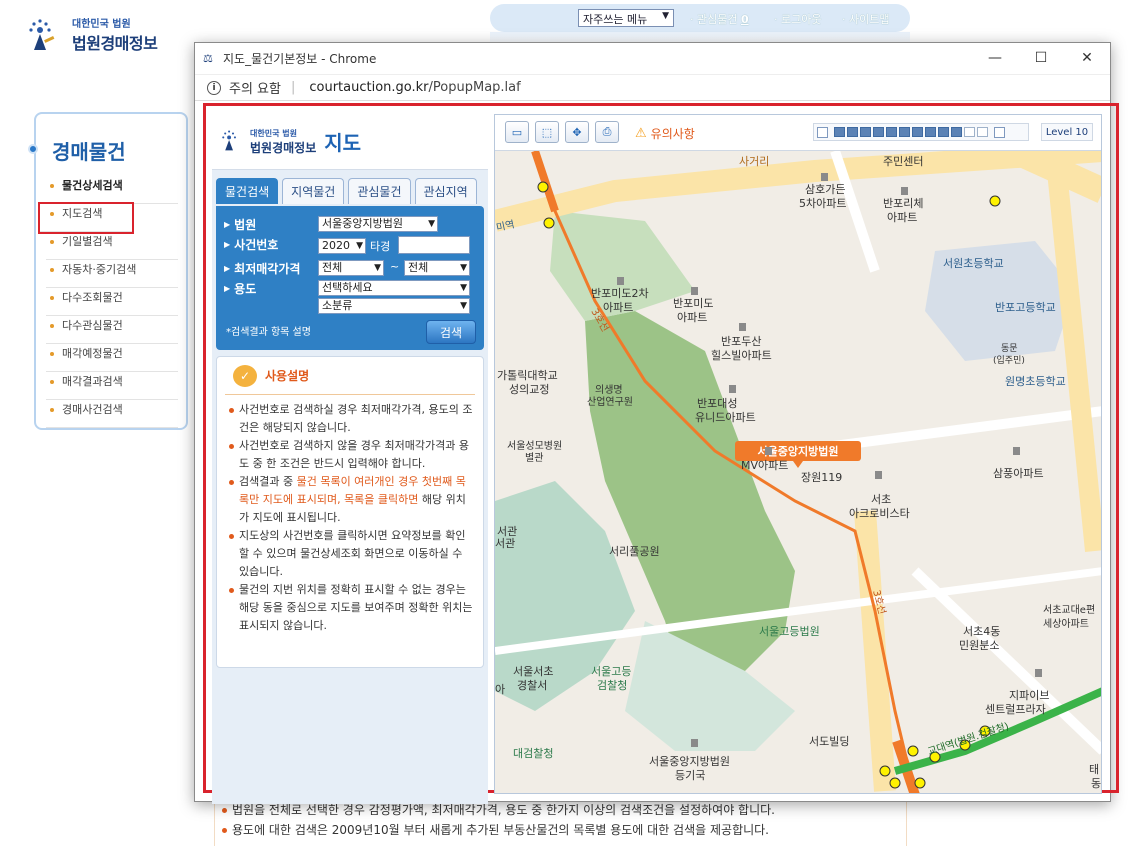  What do you see at coordinates (434, 245) in the screenshot?
I see `case-number-input` at bounding box center [434, 245].